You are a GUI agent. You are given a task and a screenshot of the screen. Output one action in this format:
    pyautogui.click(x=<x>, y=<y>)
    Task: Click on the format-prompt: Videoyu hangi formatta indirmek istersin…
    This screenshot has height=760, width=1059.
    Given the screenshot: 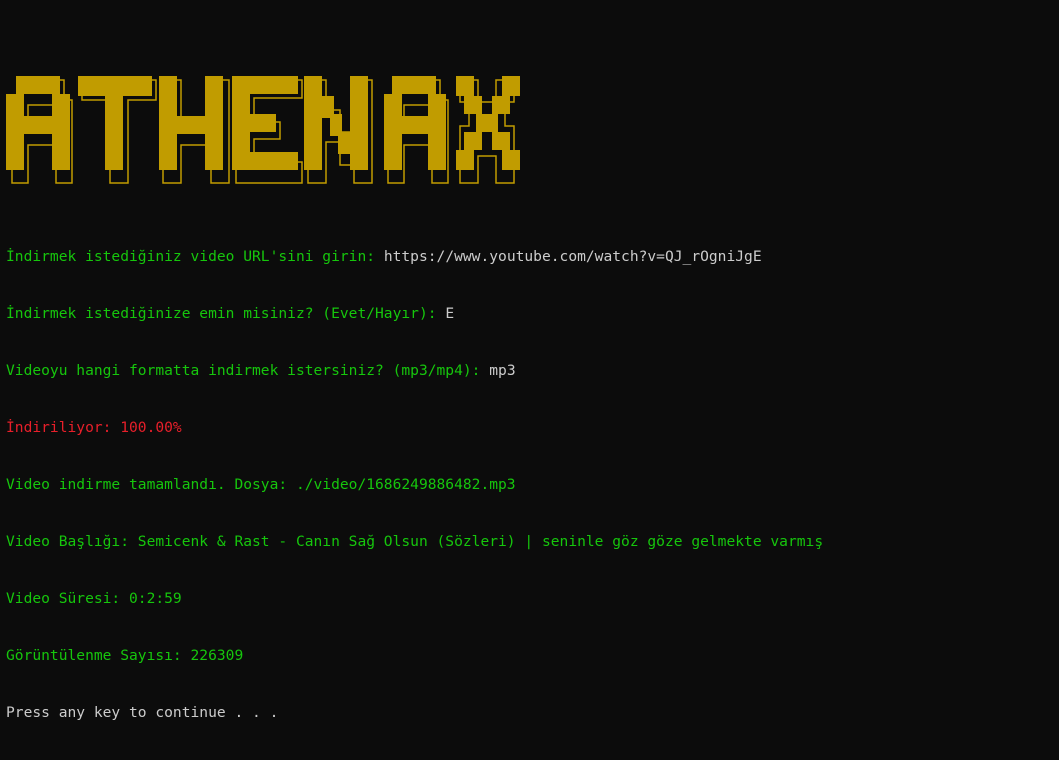 What is the action you would take?
    pyautogui.click(x=248, y=370)
    